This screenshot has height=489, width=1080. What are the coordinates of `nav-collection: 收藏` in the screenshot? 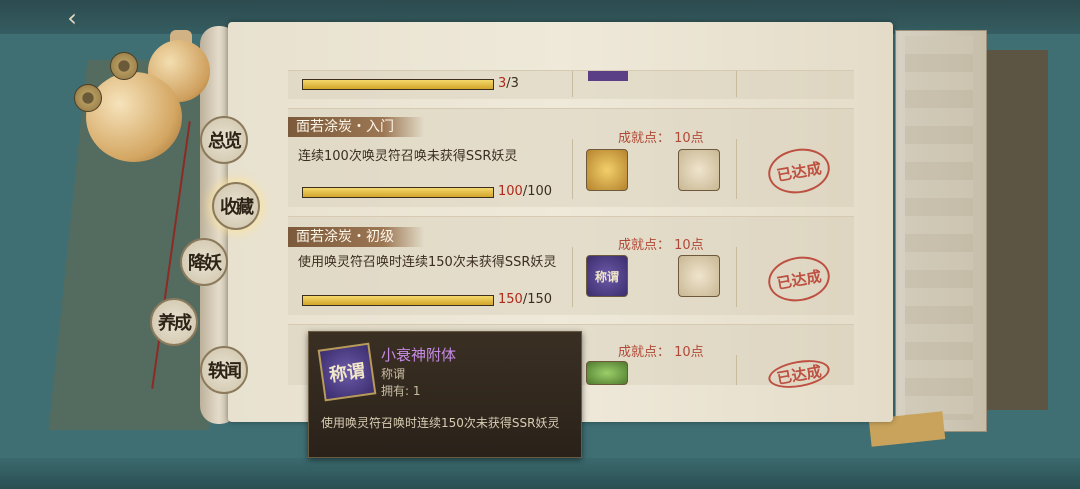 It's located at (236, 206).